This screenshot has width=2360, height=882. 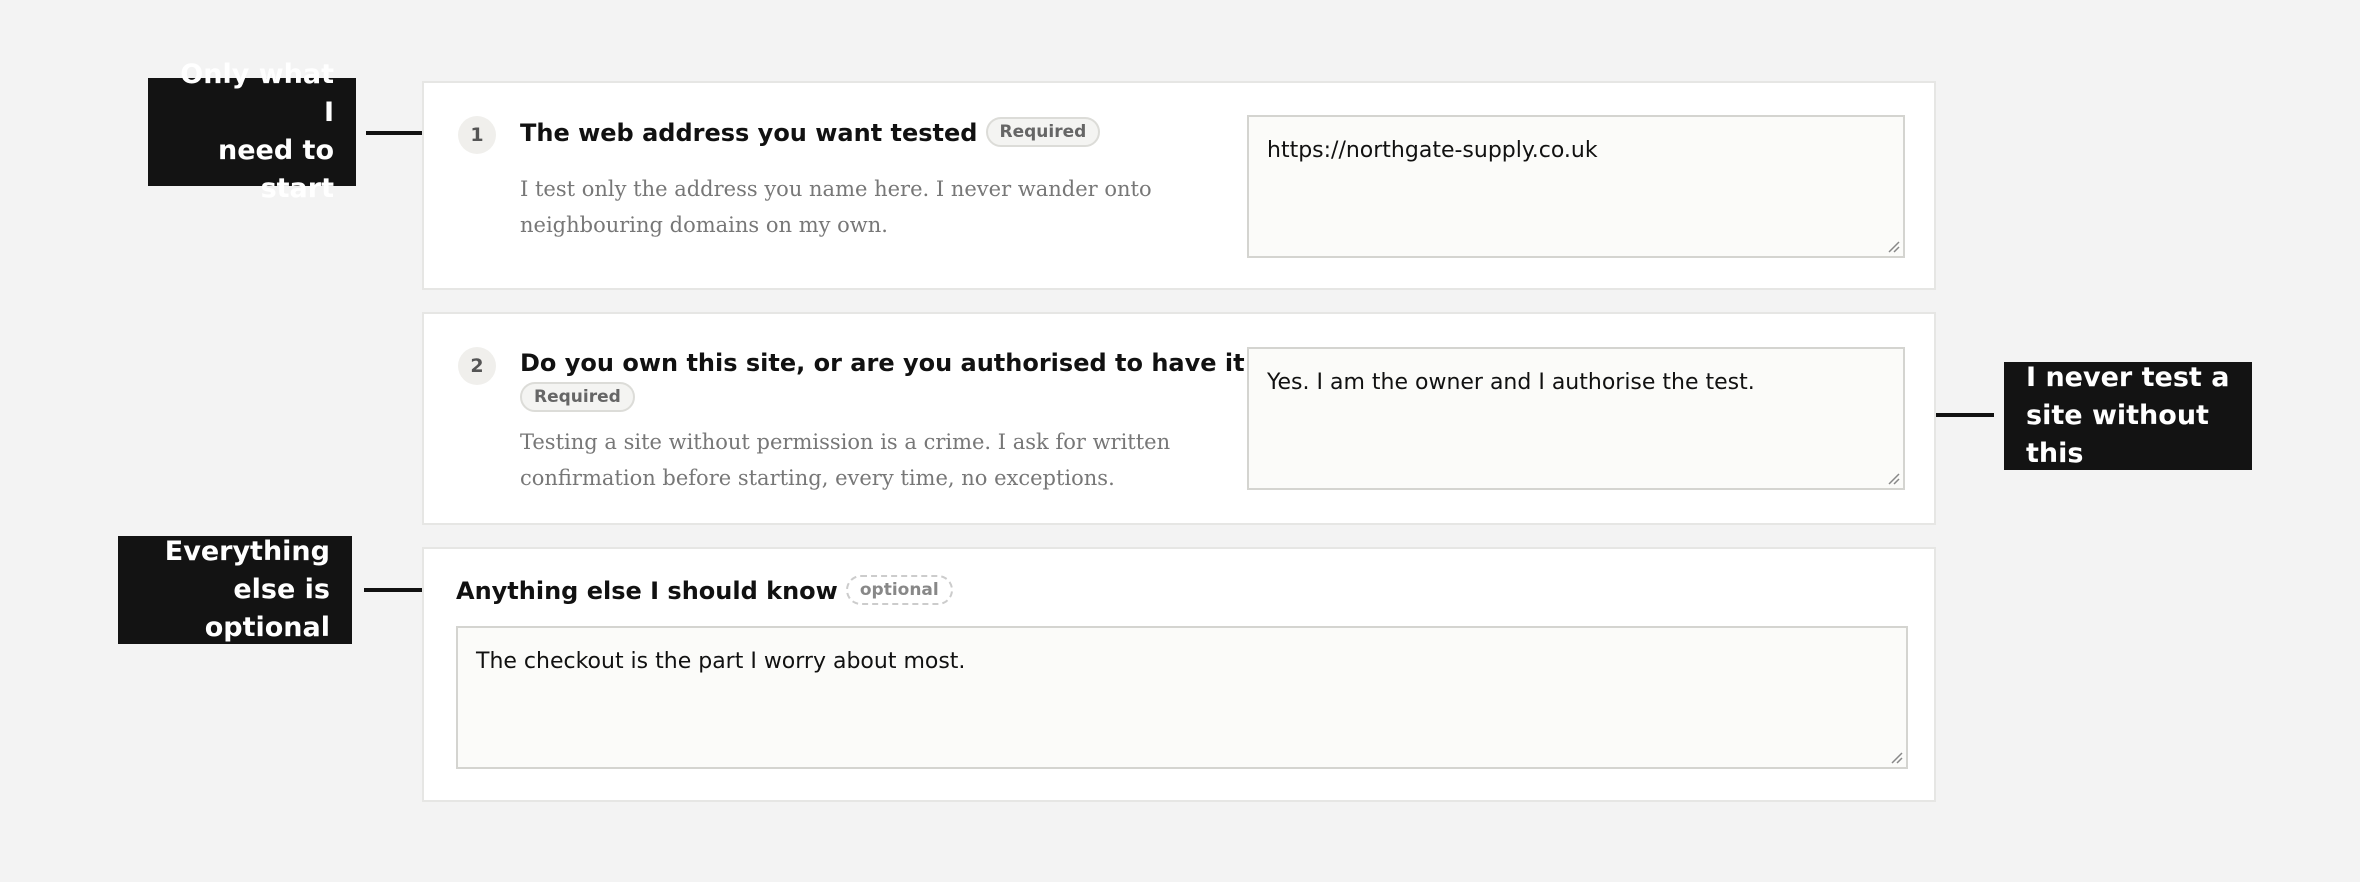 What do you see at coordinates (2128, 377) in the screenshot?
I see `annotation-permission-line-1: I never test a` at bounding box center [2128, 377].